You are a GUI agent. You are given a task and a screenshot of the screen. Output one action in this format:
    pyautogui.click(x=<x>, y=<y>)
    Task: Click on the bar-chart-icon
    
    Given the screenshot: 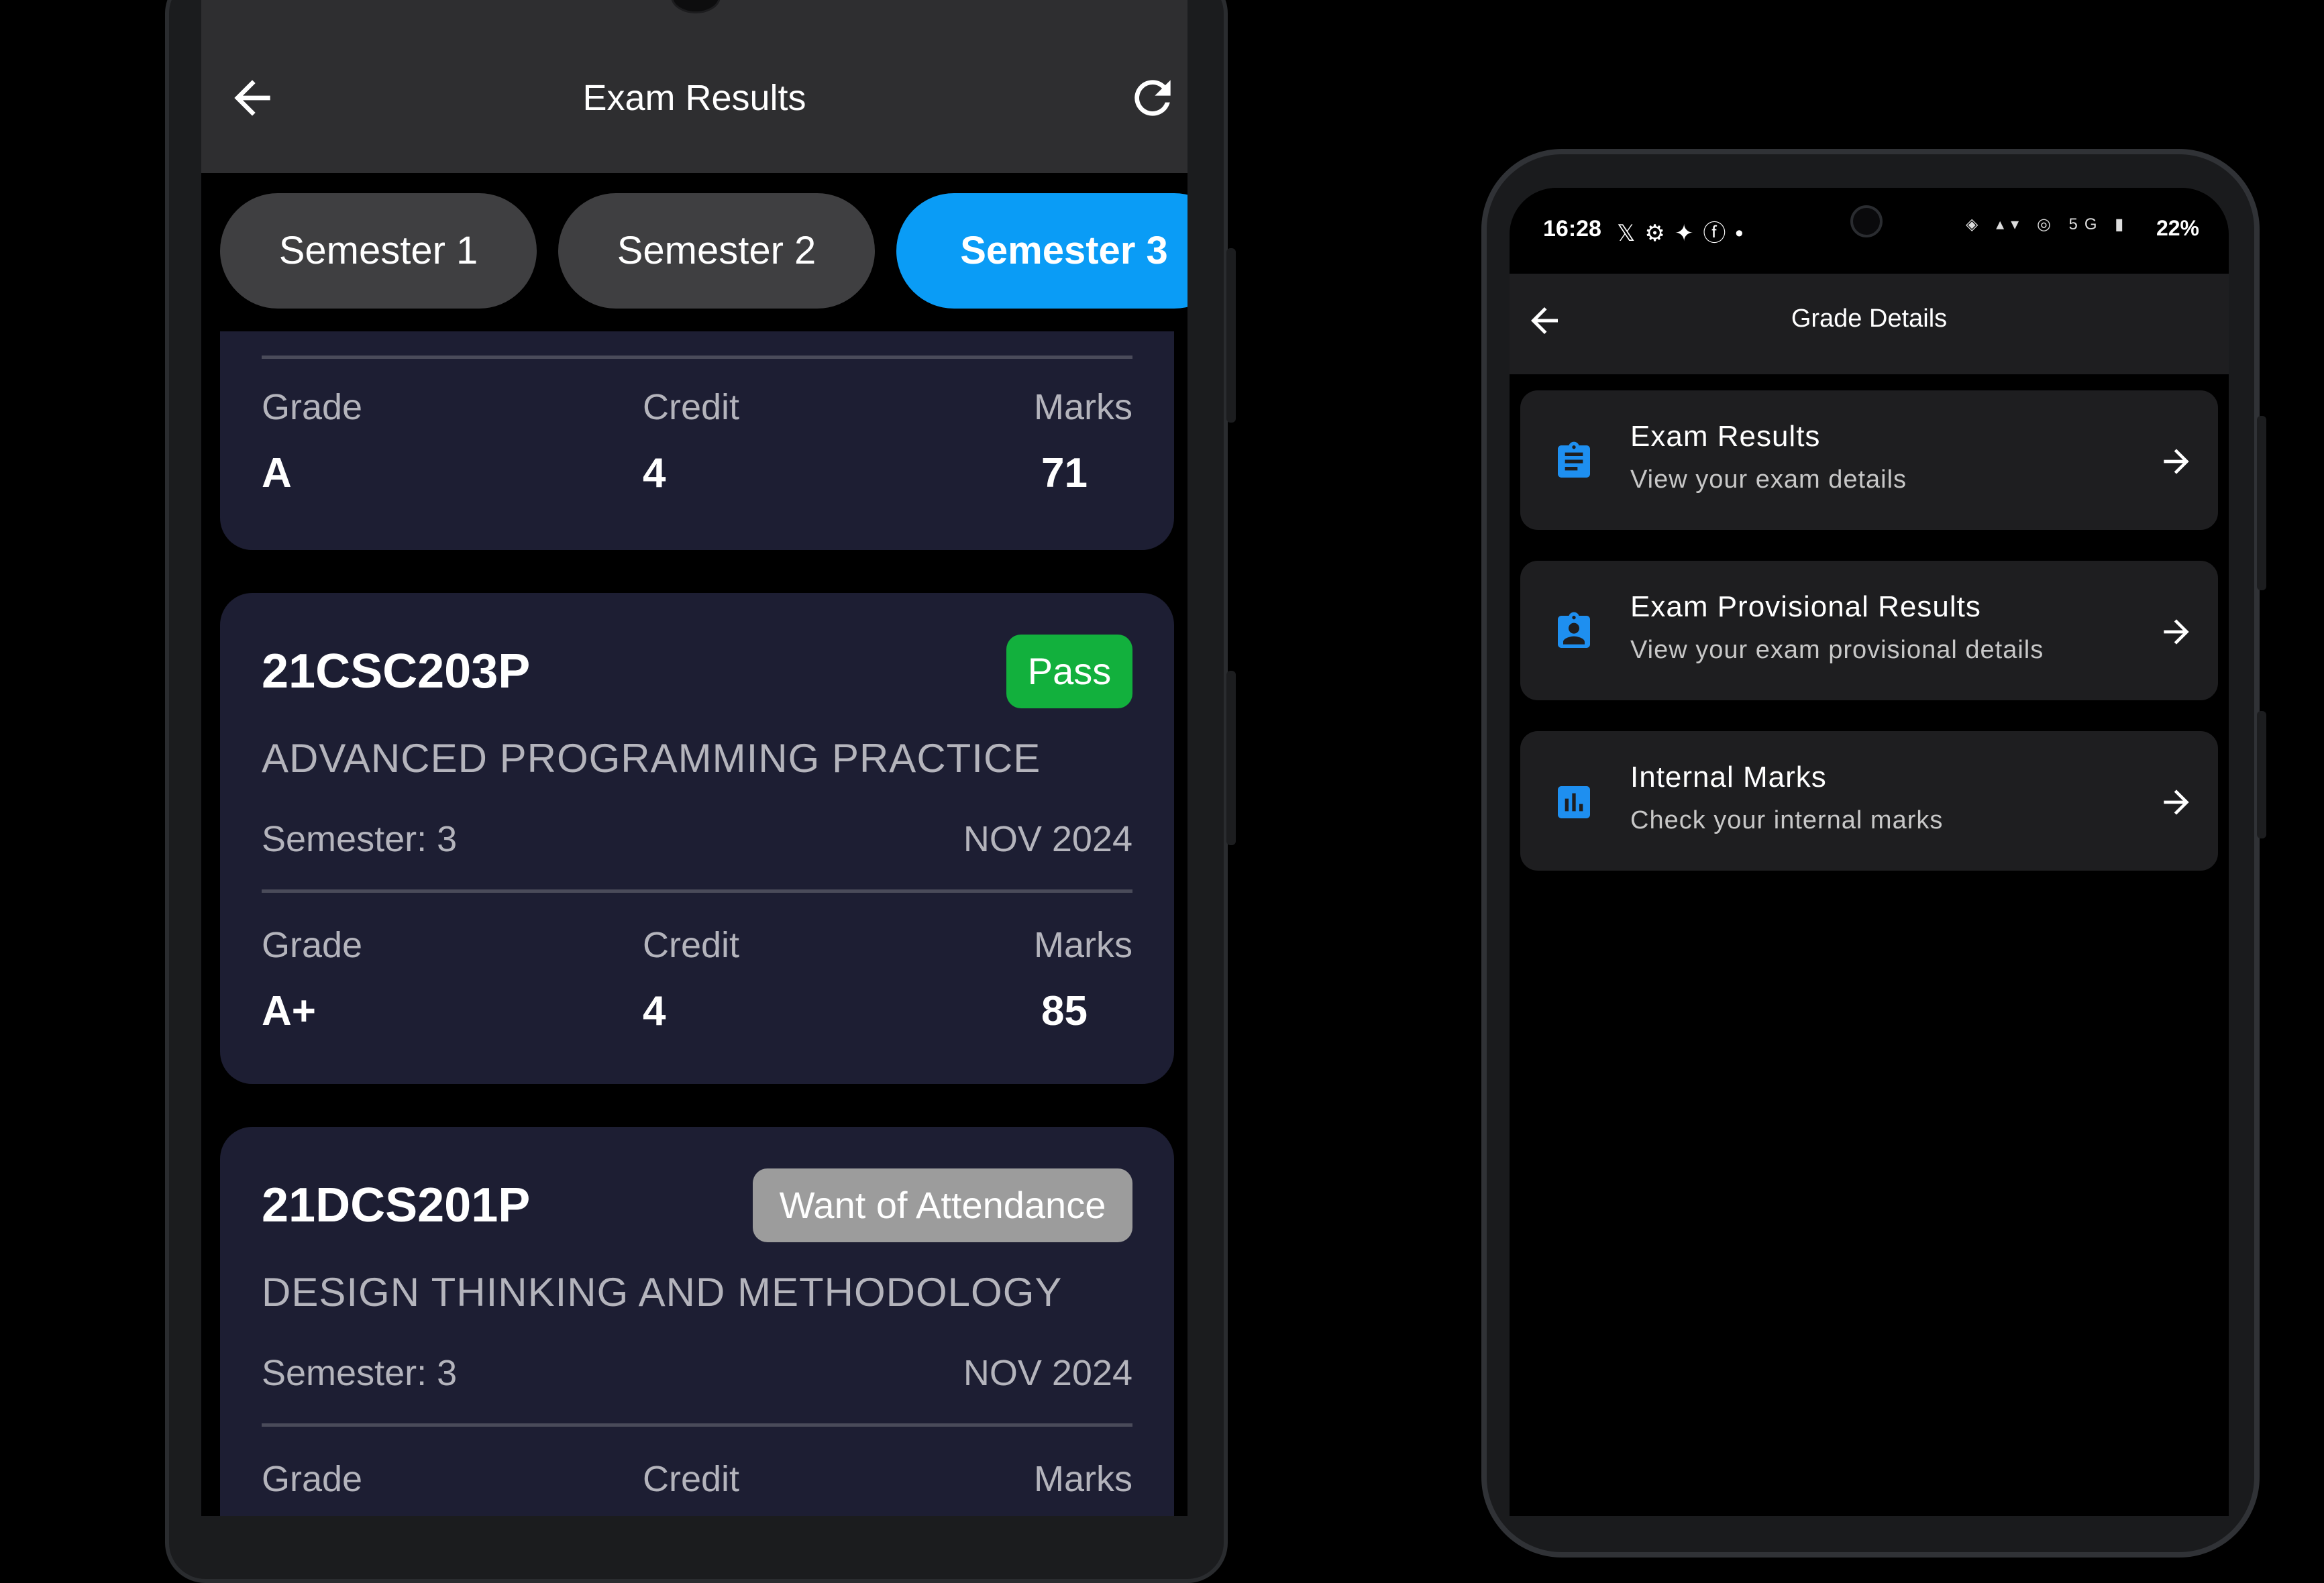 What is the action you would take?
    pyautogui.click(x=1574, y=802)
    